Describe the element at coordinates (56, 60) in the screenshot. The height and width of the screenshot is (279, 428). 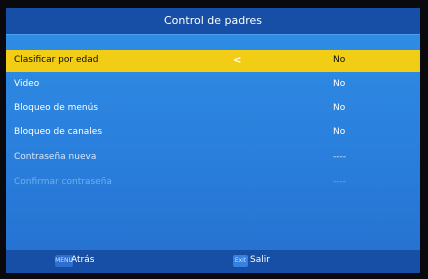
I see `menu-item-label: Clasificar por edad` at that location.